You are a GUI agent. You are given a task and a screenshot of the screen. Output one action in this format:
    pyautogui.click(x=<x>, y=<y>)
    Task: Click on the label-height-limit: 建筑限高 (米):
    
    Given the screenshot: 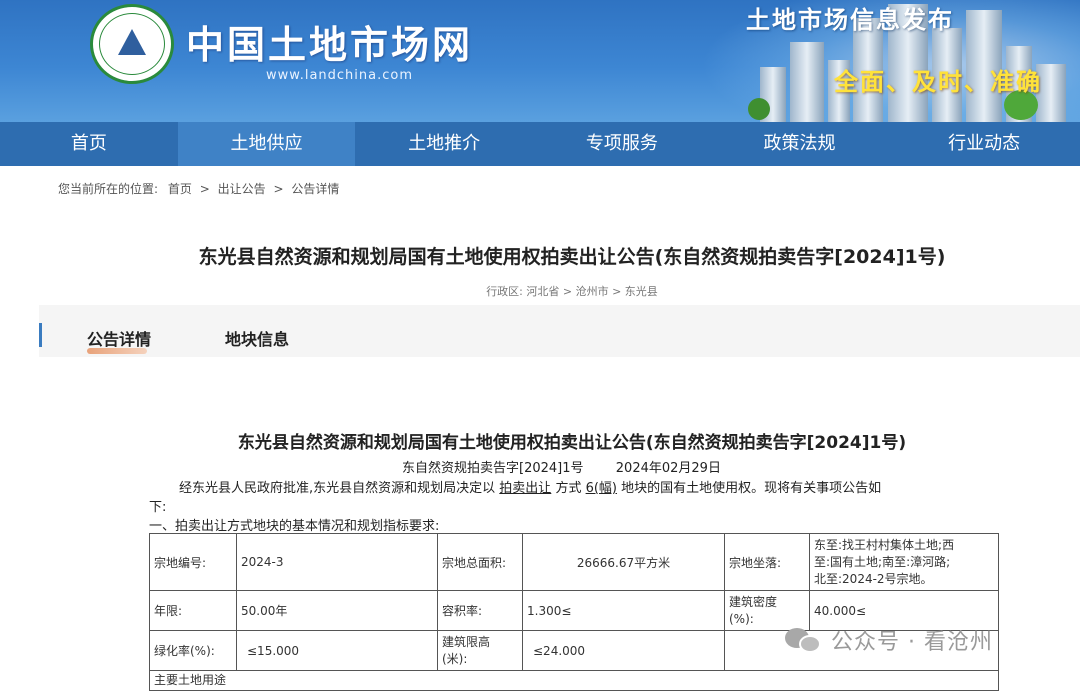 What is the action you would take?
    pyautogui.click(x=480, y=650)
    